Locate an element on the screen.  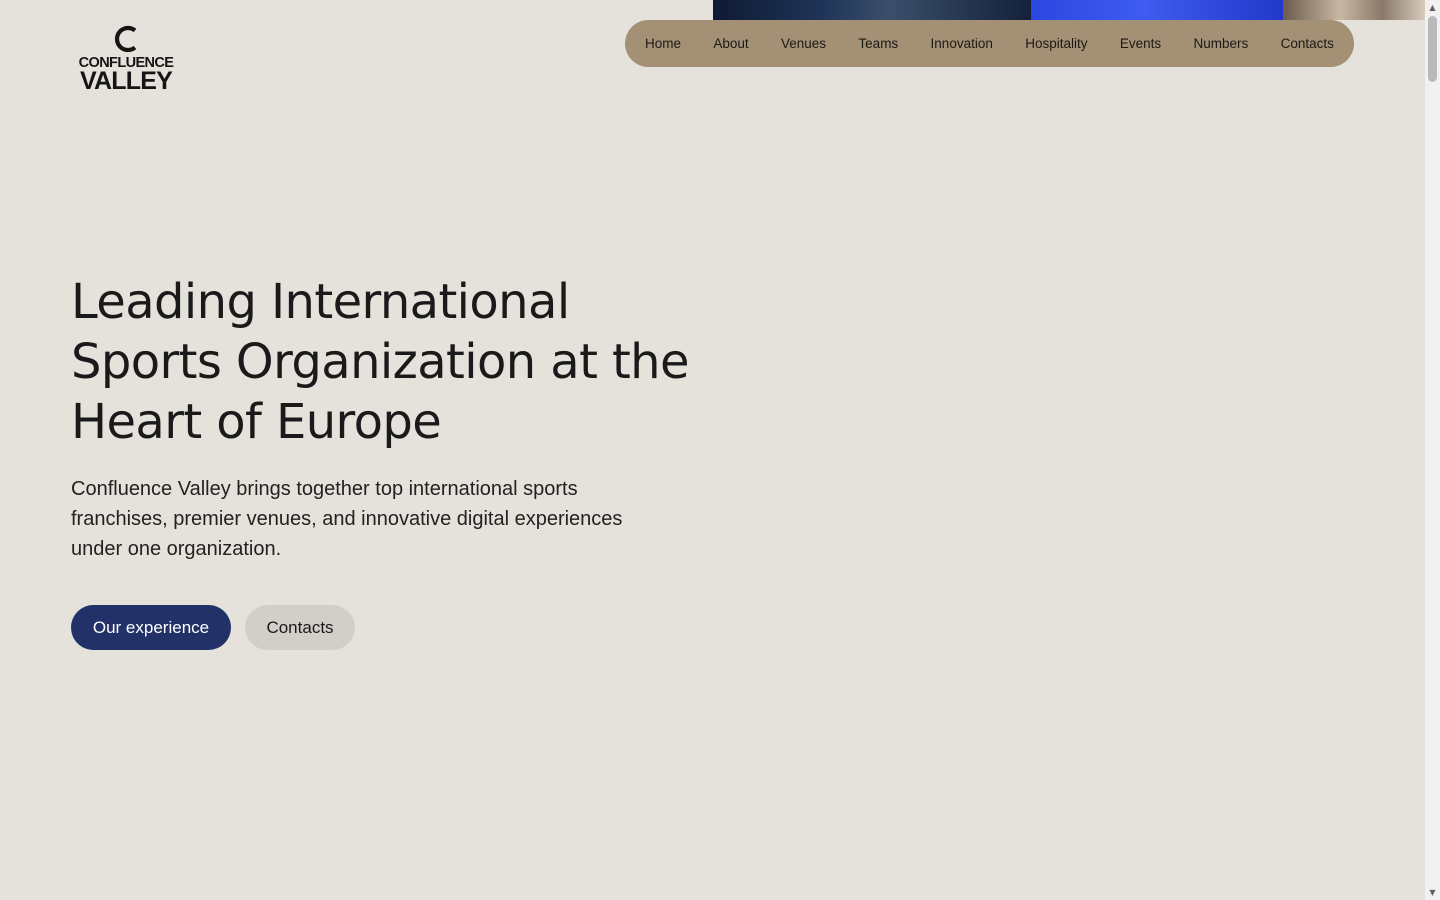
nav-item-home: Home is located at coordinates (663, 43).